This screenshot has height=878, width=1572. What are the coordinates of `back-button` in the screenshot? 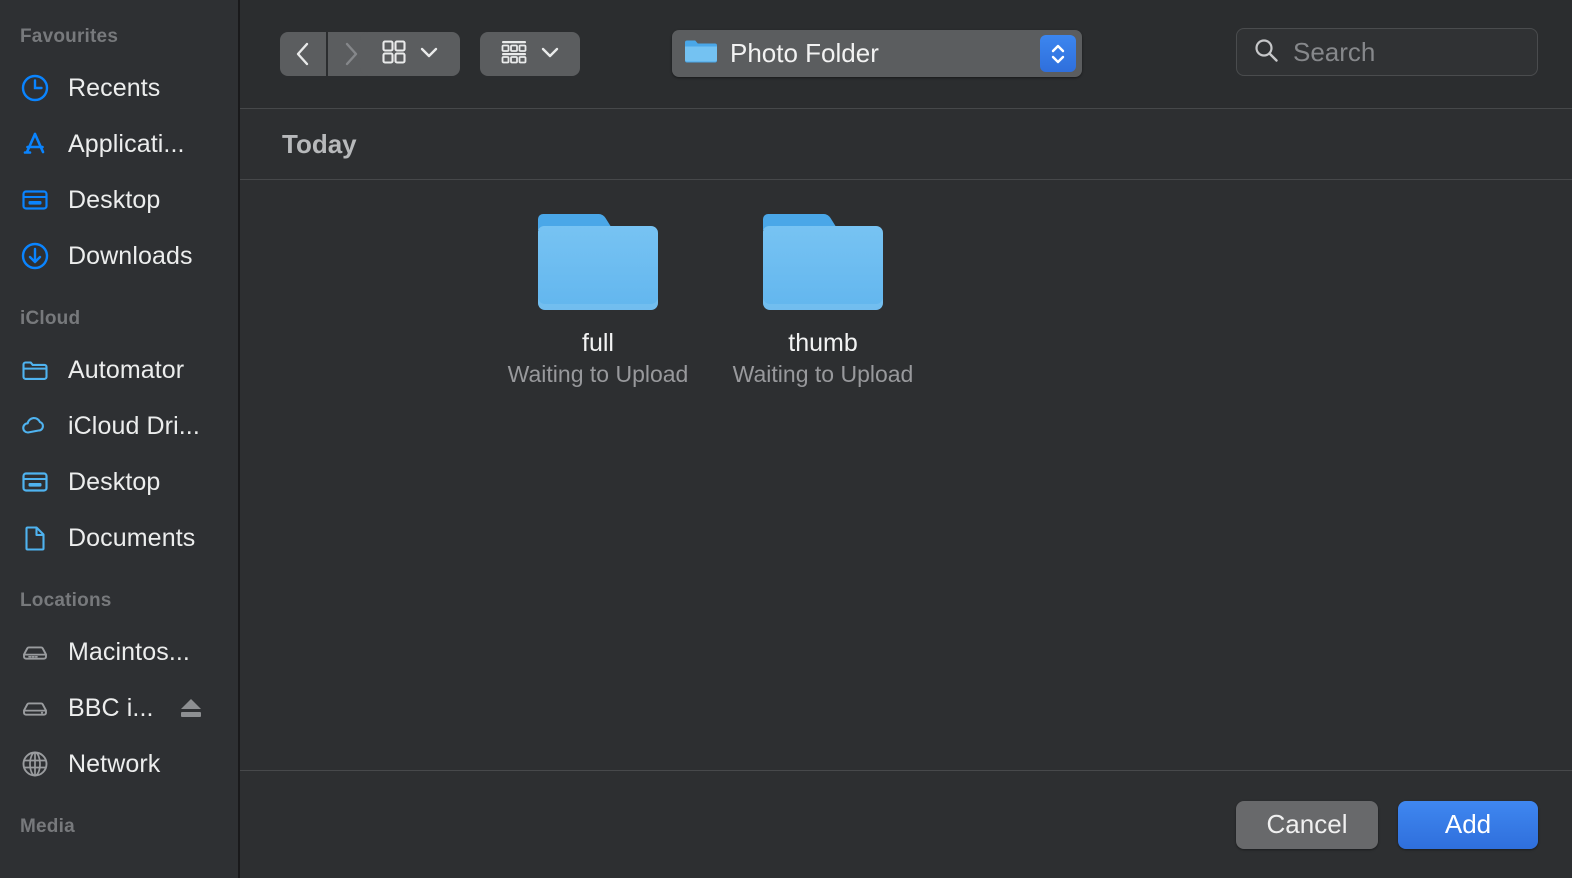 It's located at (303, 54).